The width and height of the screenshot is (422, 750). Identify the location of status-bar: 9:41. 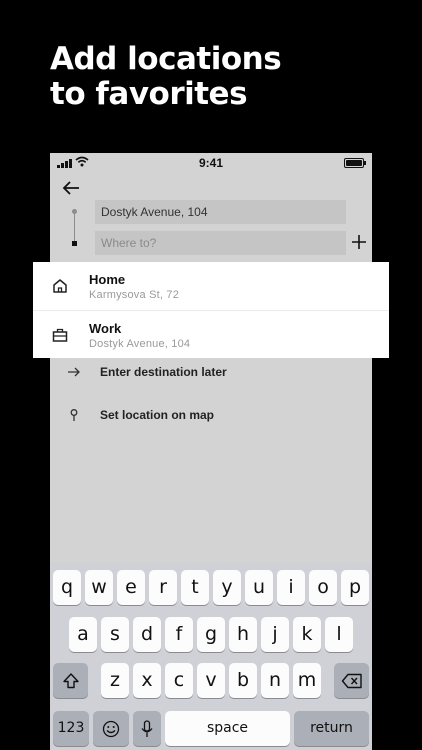
(211, 163).